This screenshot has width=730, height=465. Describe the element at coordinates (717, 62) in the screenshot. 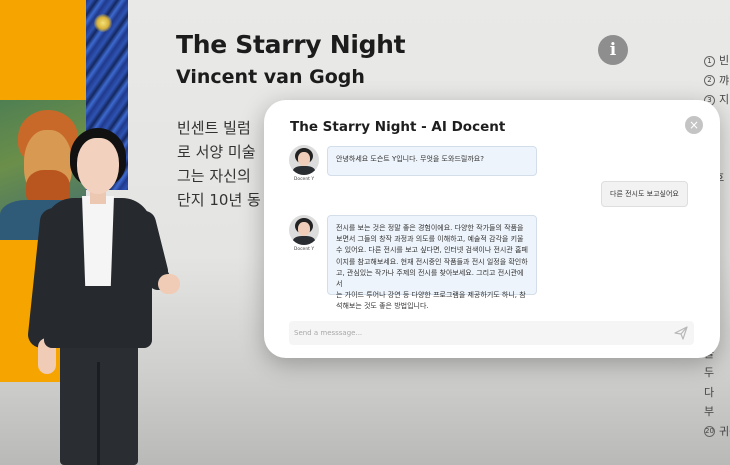

I see `timeline-item: 1빈` at that location.